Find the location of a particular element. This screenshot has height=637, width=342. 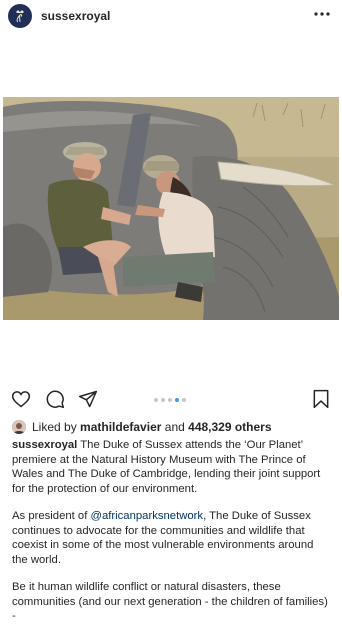

comment-button is located at coordinates (55, 399).